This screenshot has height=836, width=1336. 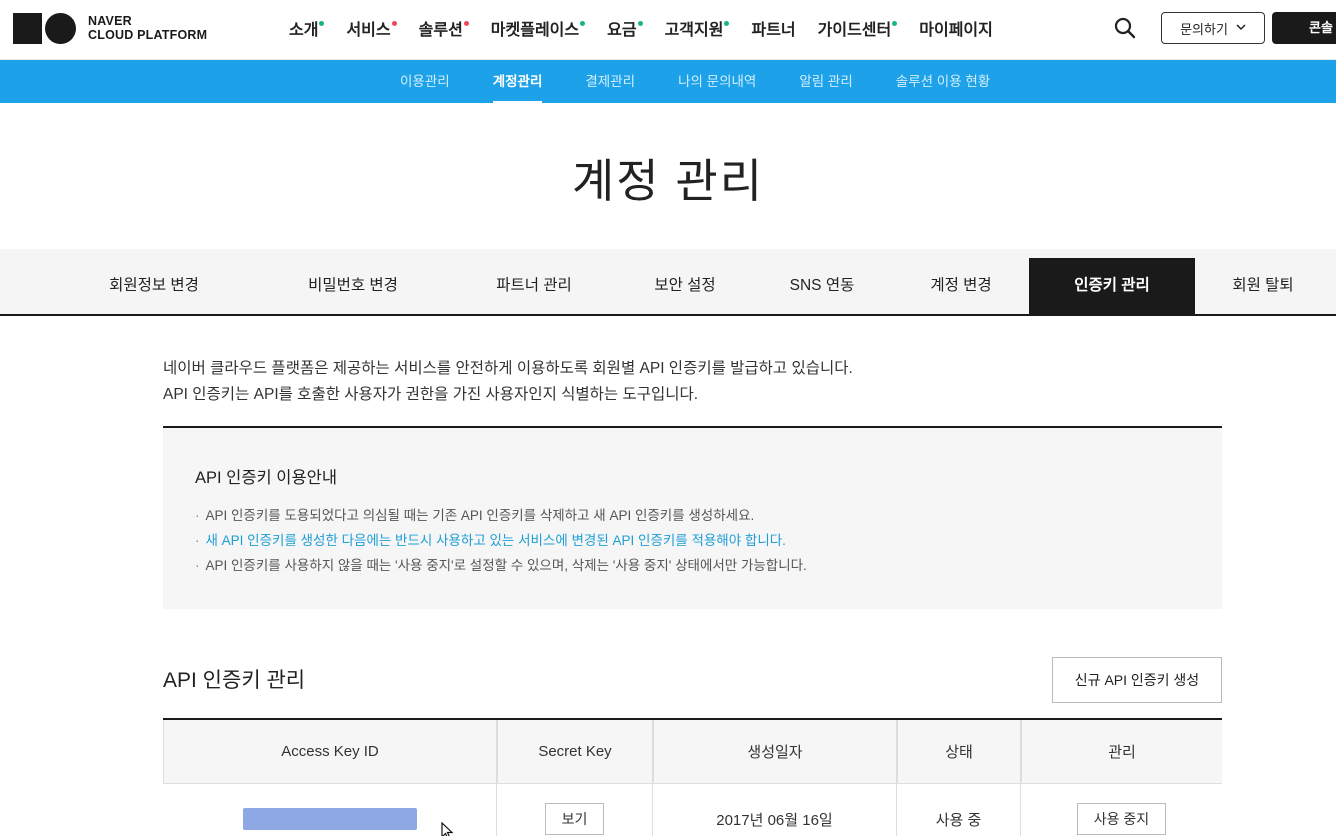 What do you see at coordinates (1241, 28) in the screenshot?
I see `chevron-down-icon` at bounding box center [1241, 28].